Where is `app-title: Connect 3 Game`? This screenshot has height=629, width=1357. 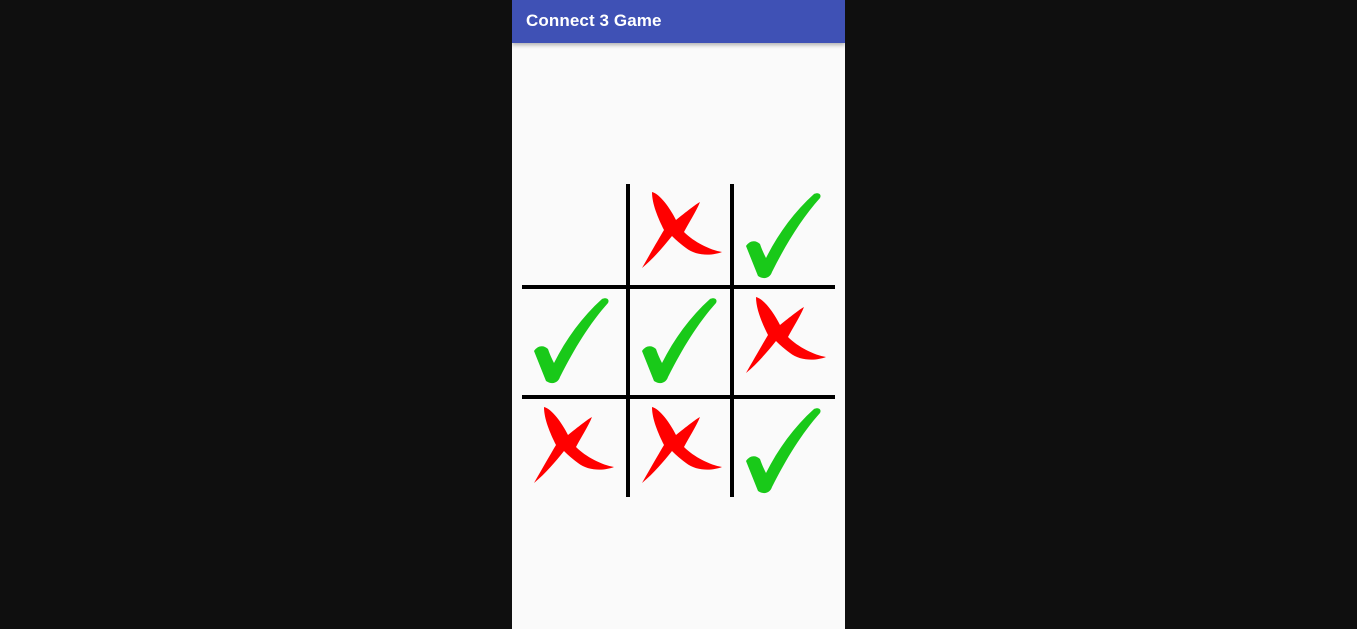
app-title: Connect 3 Game is located at coordinates (594, 20).